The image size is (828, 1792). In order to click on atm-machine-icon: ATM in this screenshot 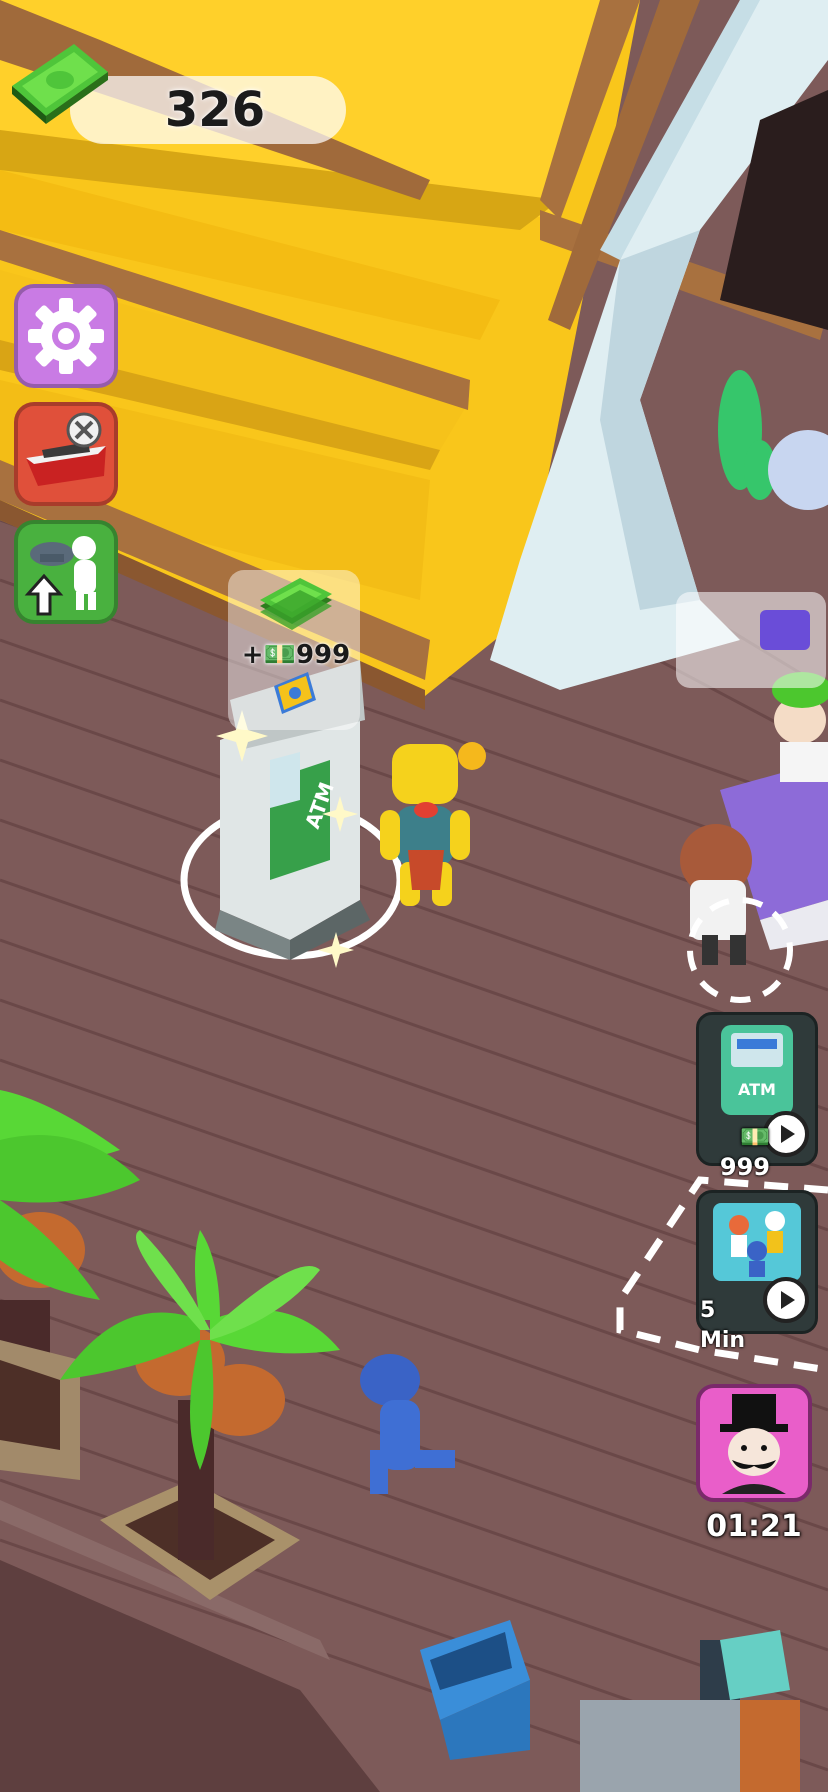, I will do `click(757, 1070)`.